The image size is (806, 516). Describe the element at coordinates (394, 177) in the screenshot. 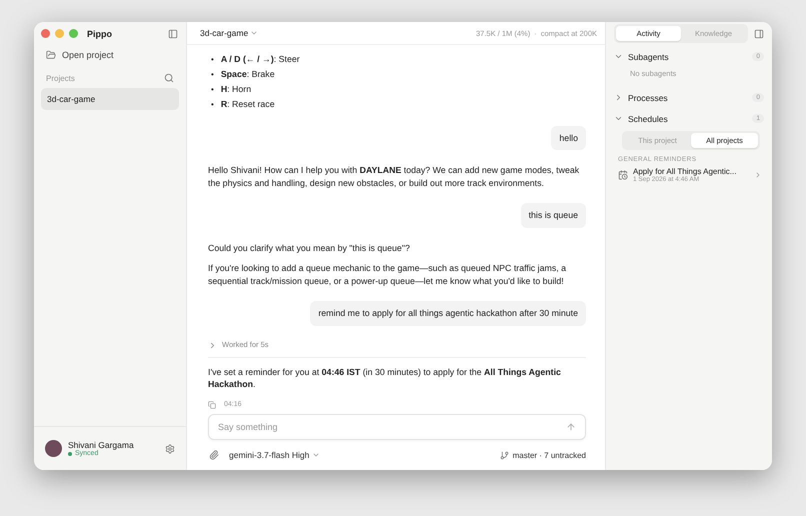

I see `assistant-paragraph: Hello Shivani! How can I help you with DAYLANE today? We can add new game modes, tweak the physics and handling, design new obstacles, or build out more track environments.` at that location.